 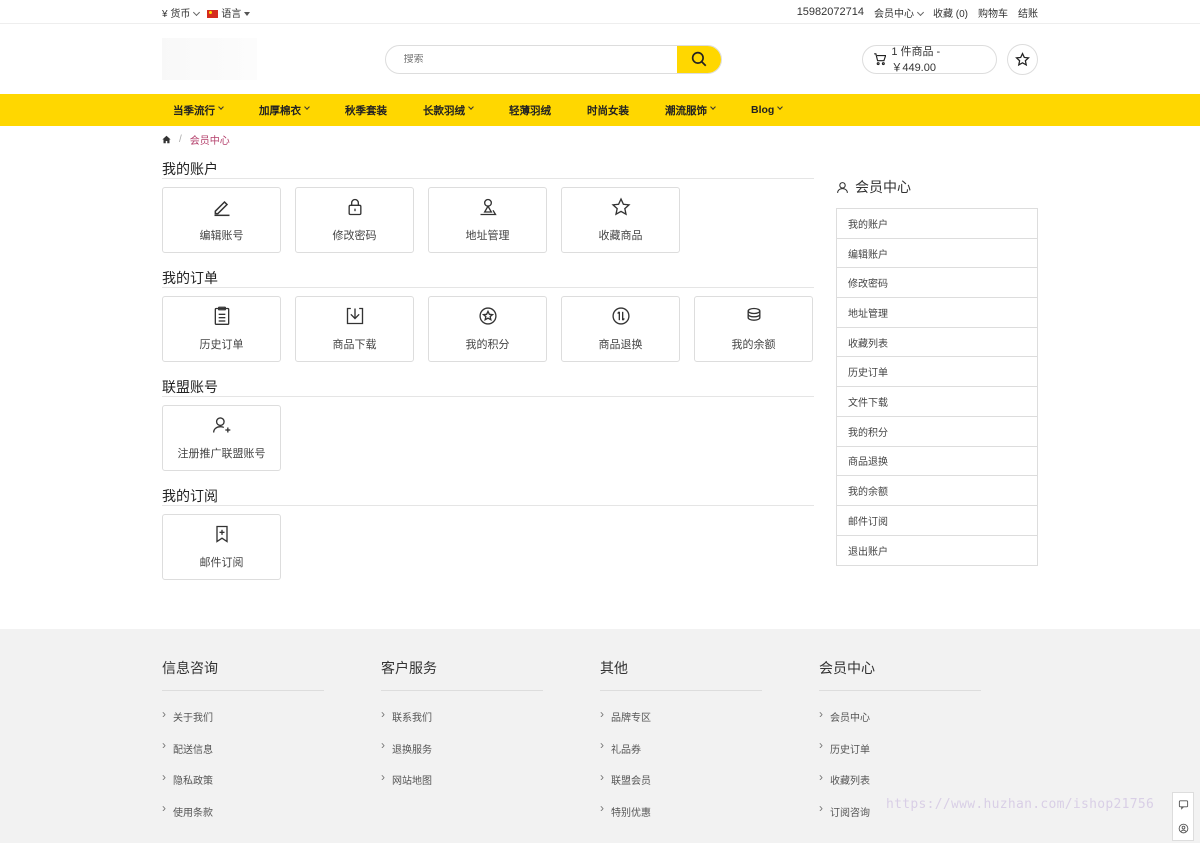 I want to click on nav-item-label: 秋季套装, so click(x=366, y=110).